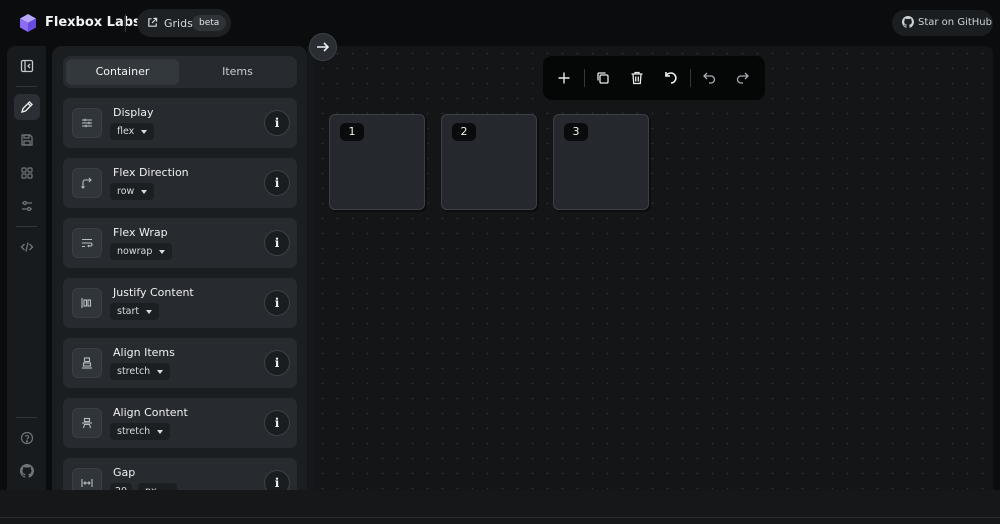 Image resolution: width=1000 pixels, height=524 pixels. What do you see at coordinates (134, 431) in the screenshot?
I see `align-content-value: stretch` at bounding box center [134, 431].